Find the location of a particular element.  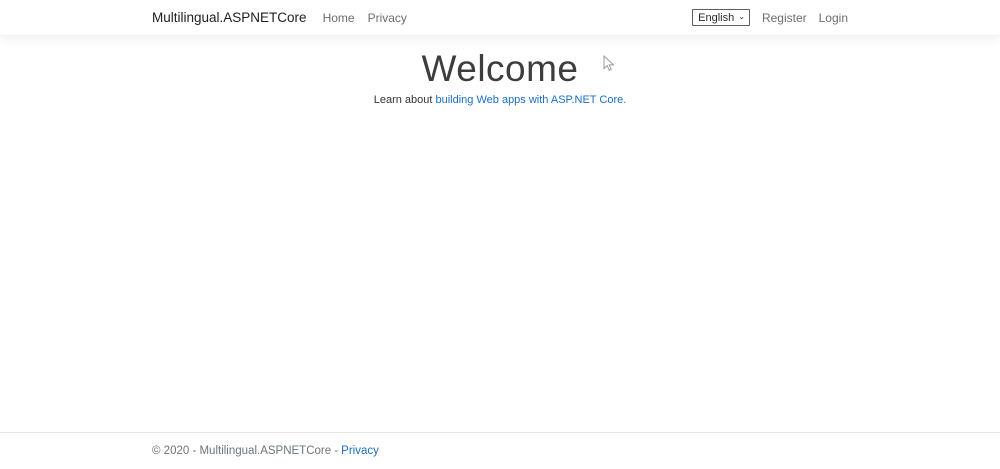

page-title: Welcome is located at coordinates (500, 68).